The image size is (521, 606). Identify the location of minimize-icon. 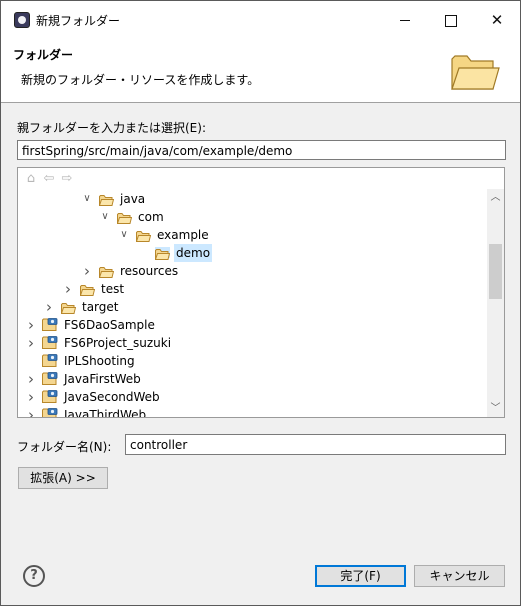
(405, 20).